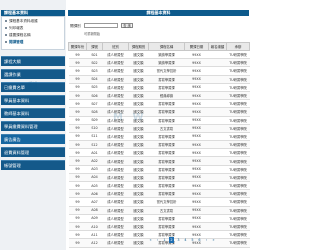  What do you see at coordinates (101, 25) in the screenshot?
I see `category-select` at bounding box center [101, 25].